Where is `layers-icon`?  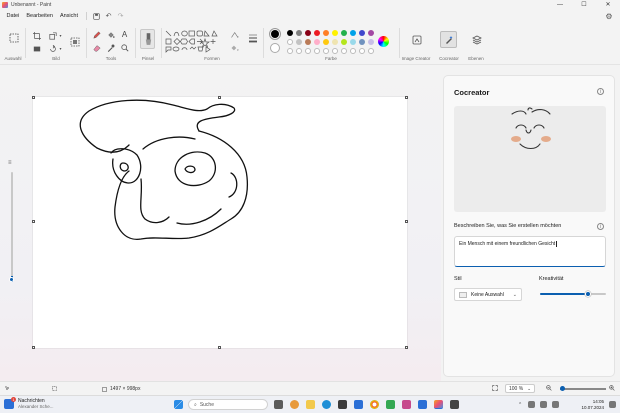 layers-icon is located at coordinates (476, 39).